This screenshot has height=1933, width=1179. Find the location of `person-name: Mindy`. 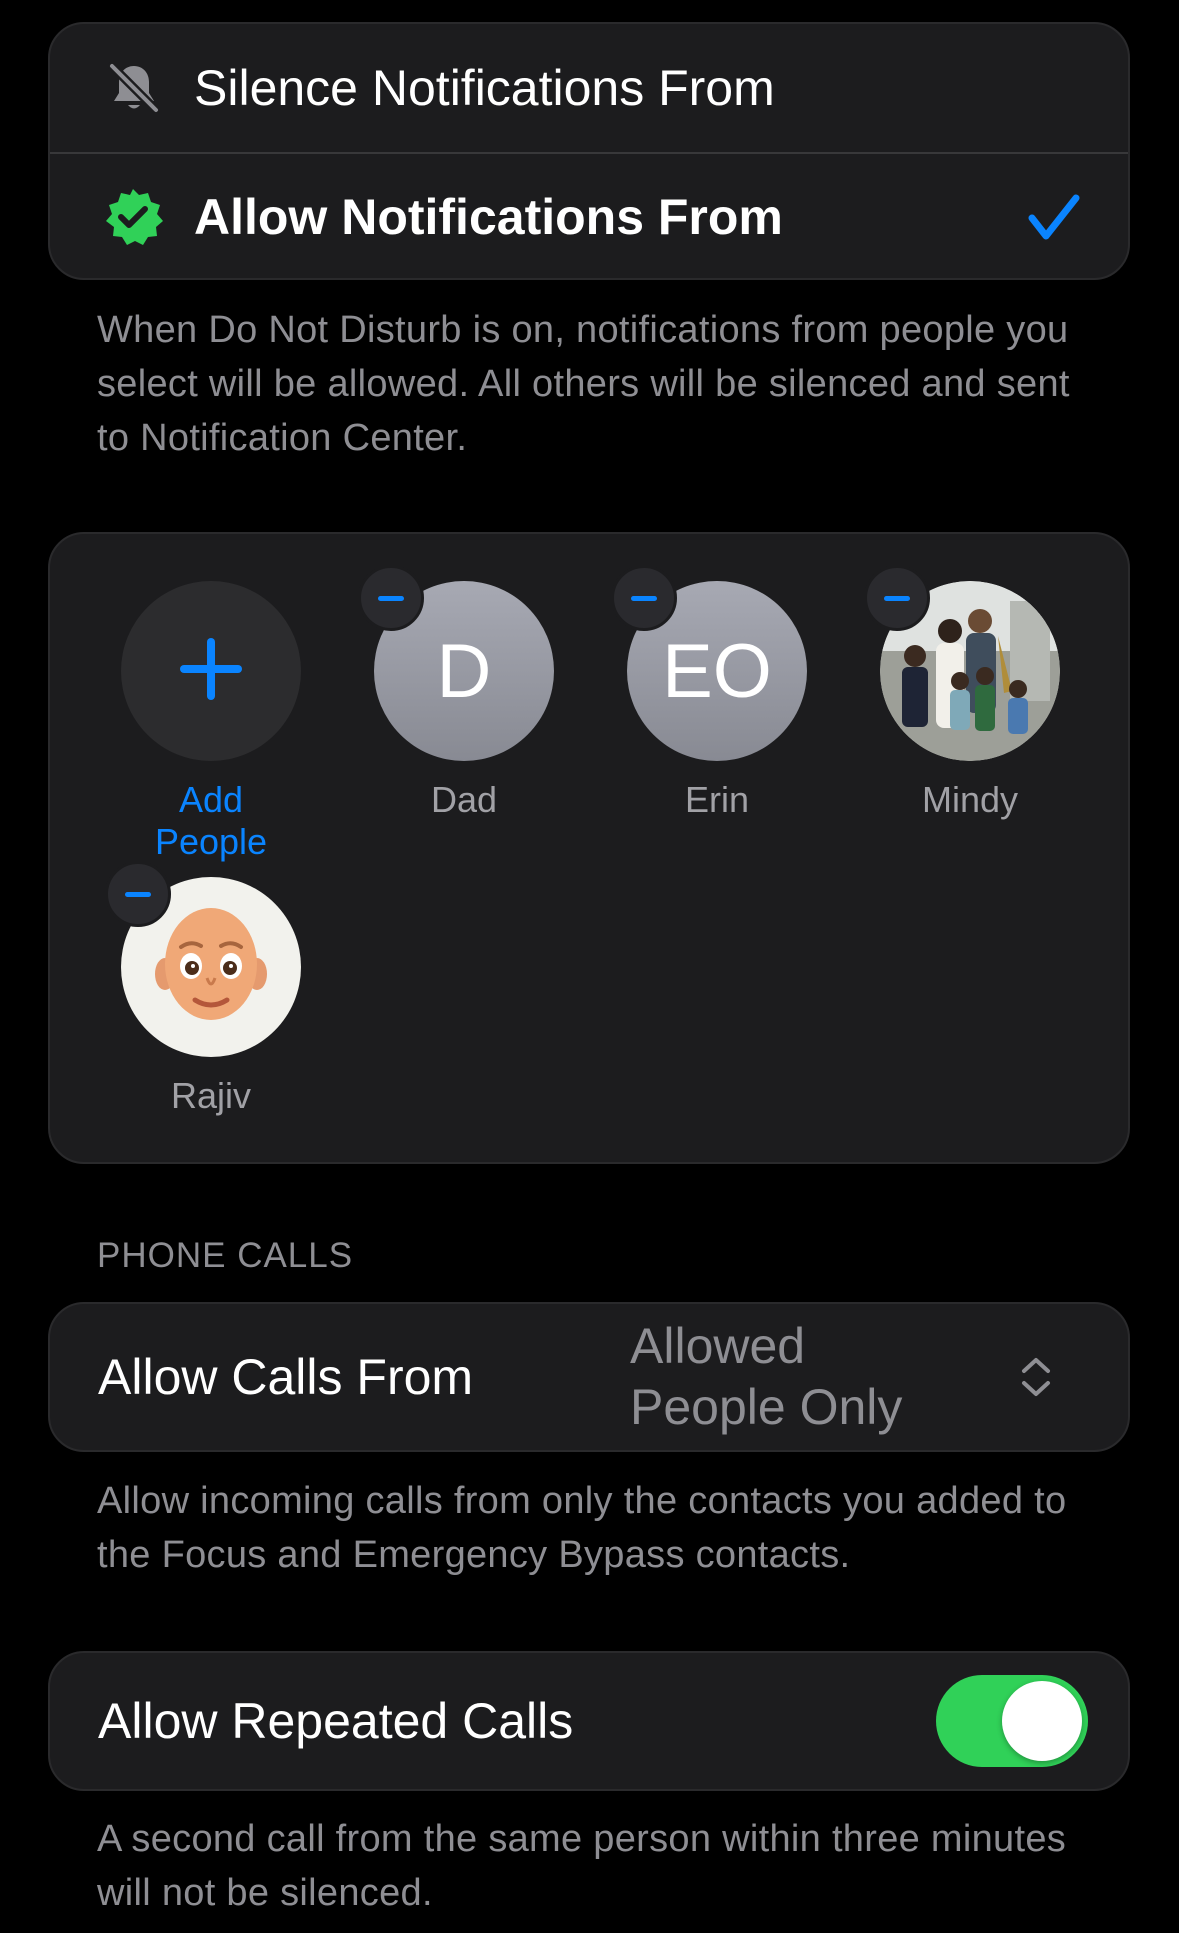

person-name: Mindy is located at coordinates (970, 799).